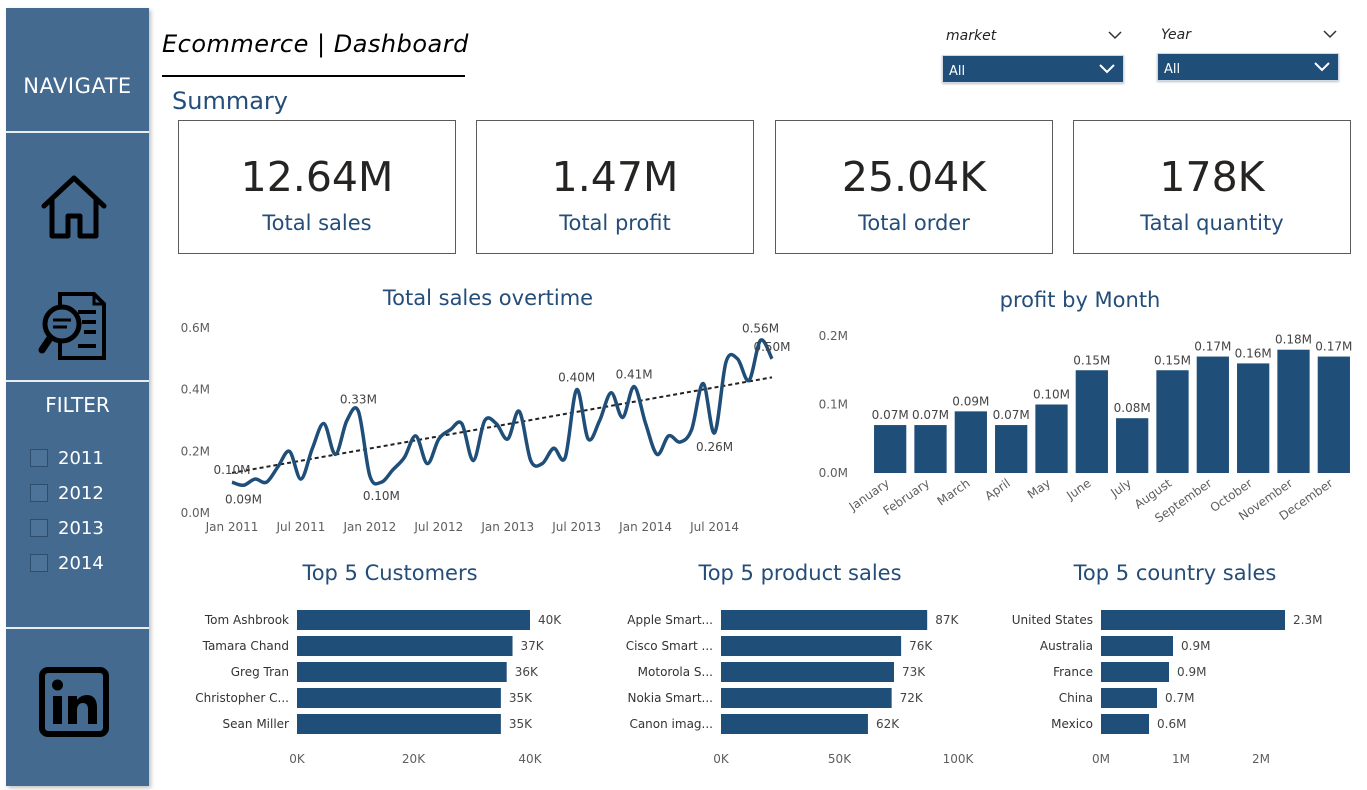 The image size is (1367, 790). I want to click on data-label: 0.41M, so click(634, 375).